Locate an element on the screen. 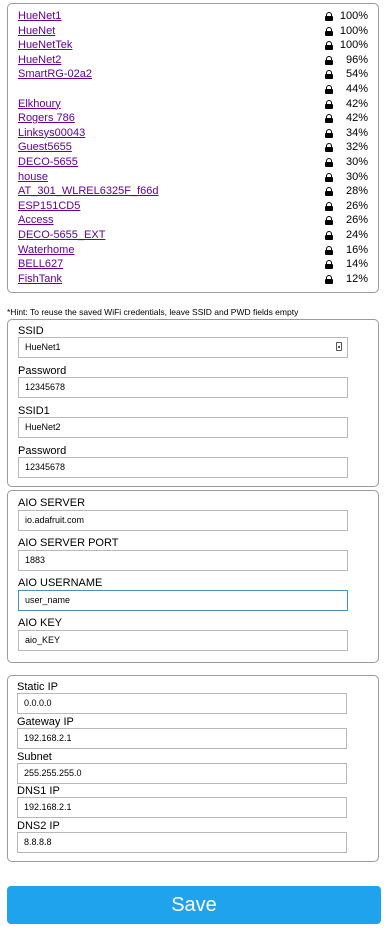 This screenshot has height=930, width=392. wifi-network-row: Elkhoury 42% is located at coordinates (193, 104).